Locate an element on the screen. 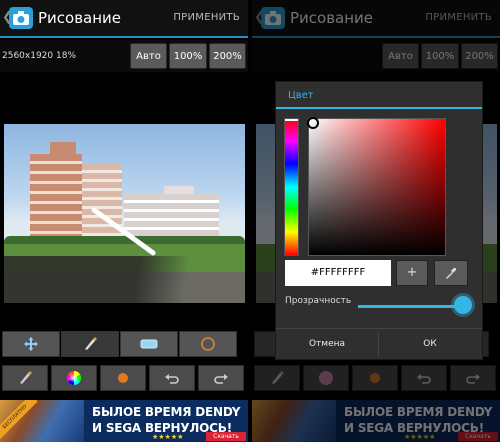 The width and height of the screenshot is (500, 442). ok-button: ОК is located at coordinates (430, 344).